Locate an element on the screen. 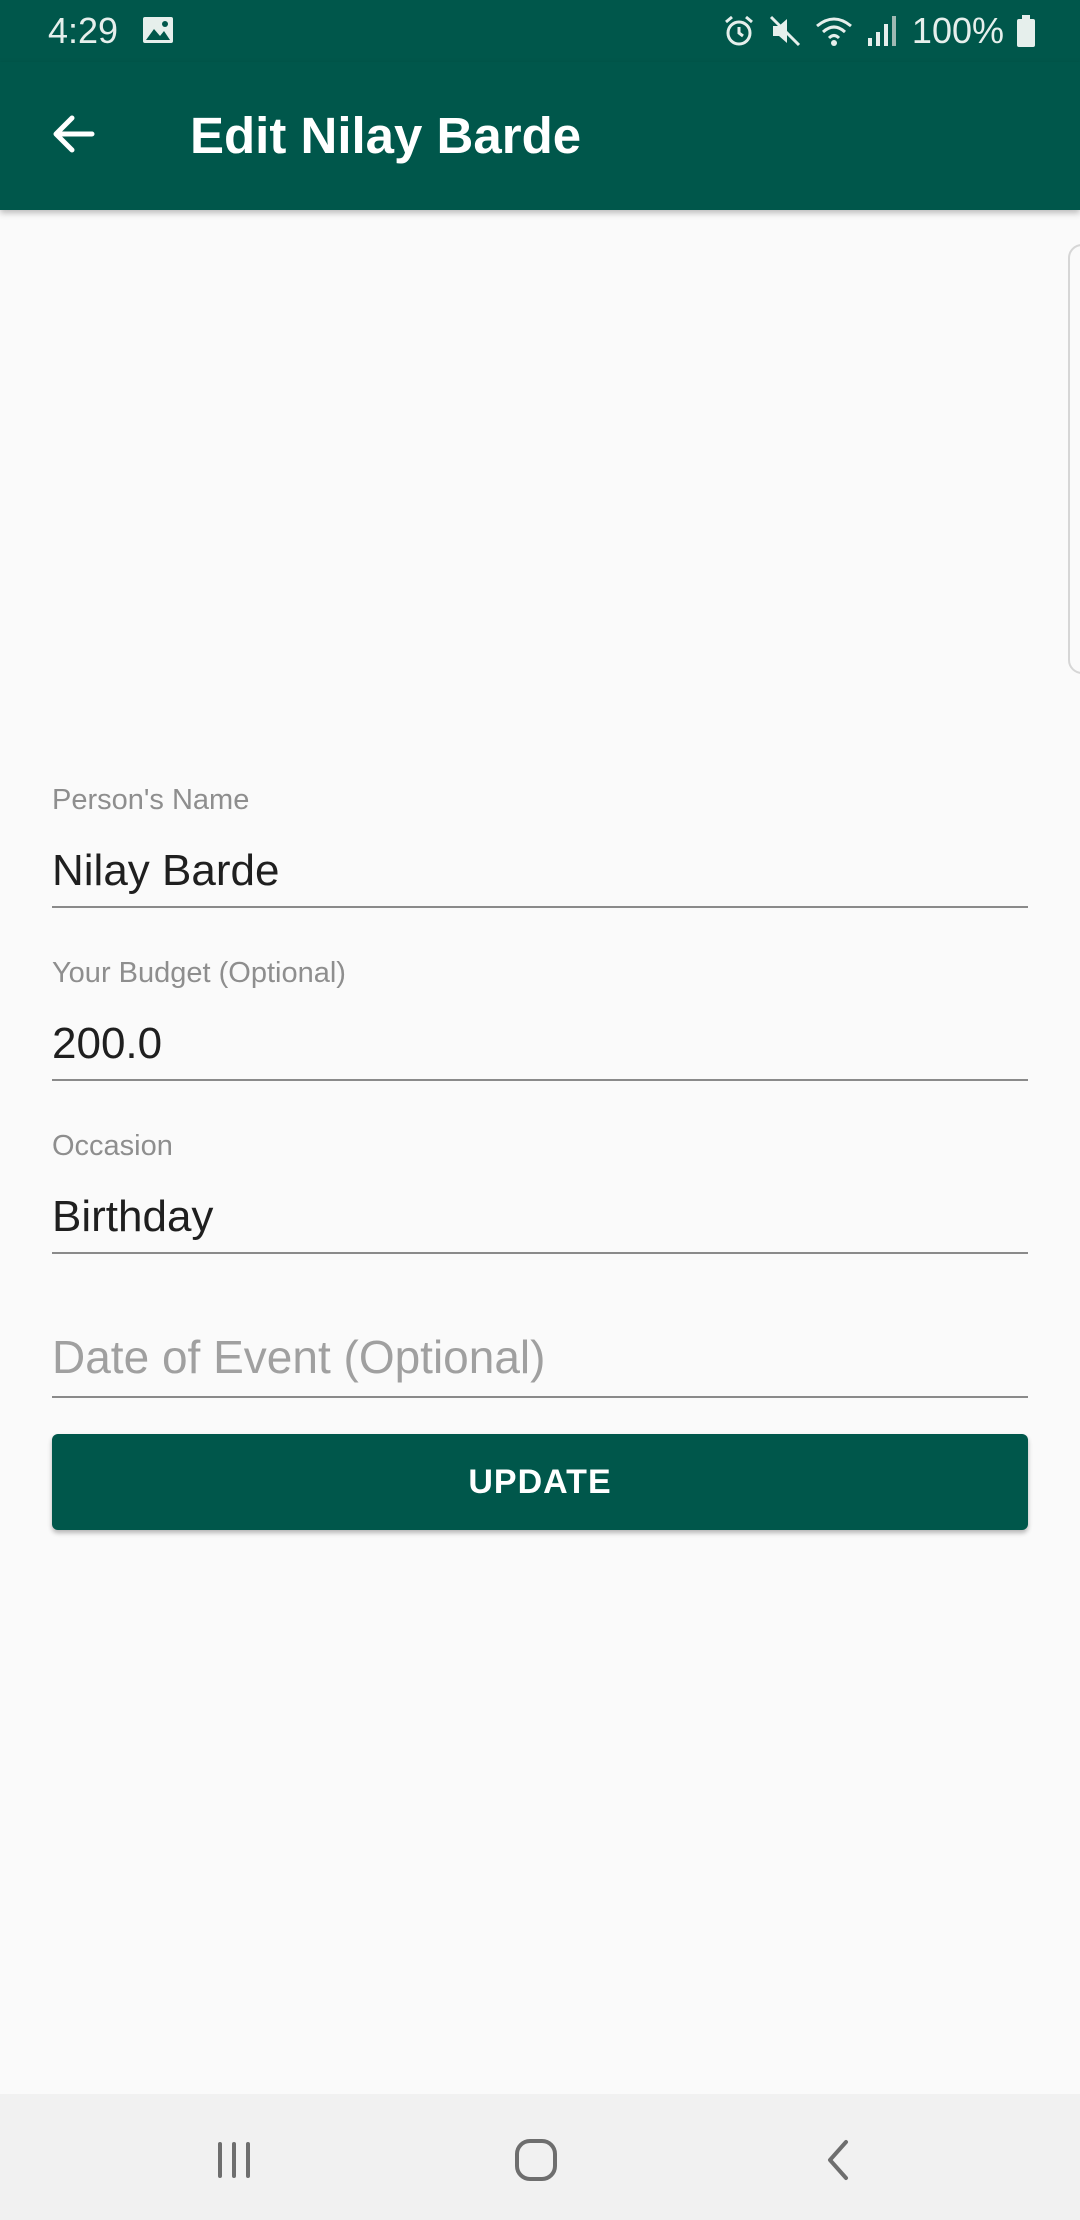 The height and width of the screenshot is (2220, 1080). status-bar: 4:29 100% is located at coordinates (540, 31).